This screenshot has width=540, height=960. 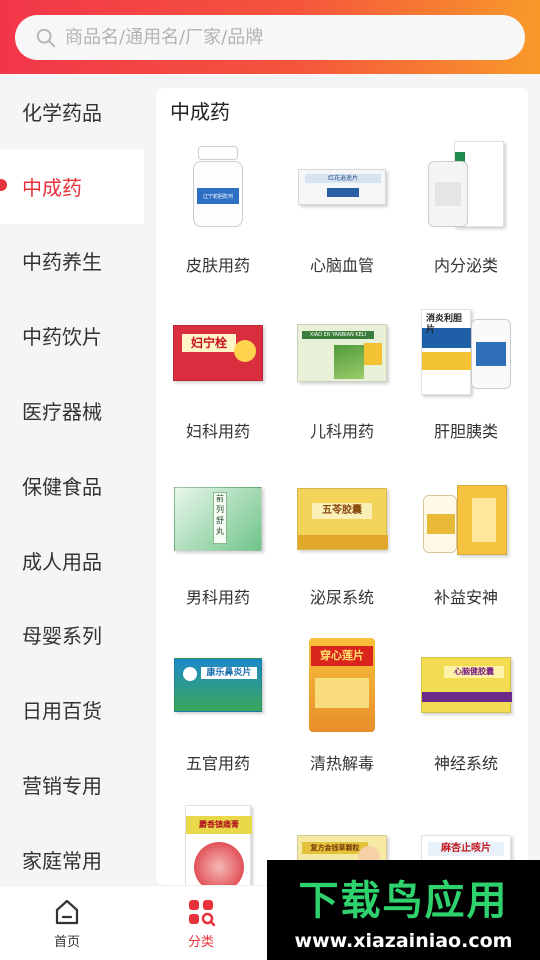 I want to click on subcategory-label: 心脑血管, so click(x=341, y=265).